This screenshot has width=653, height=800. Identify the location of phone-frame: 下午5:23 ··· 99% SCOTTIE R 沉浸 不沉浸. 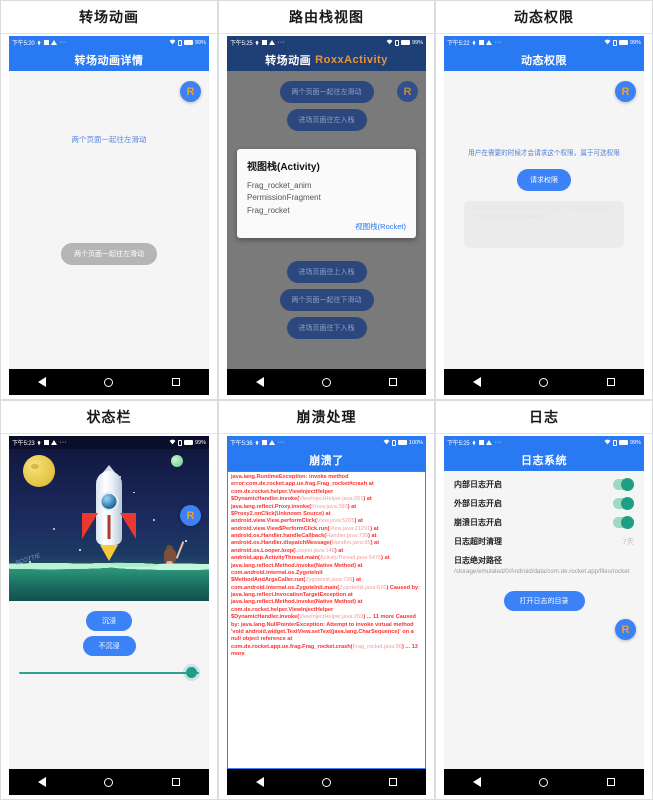
(109, 615).